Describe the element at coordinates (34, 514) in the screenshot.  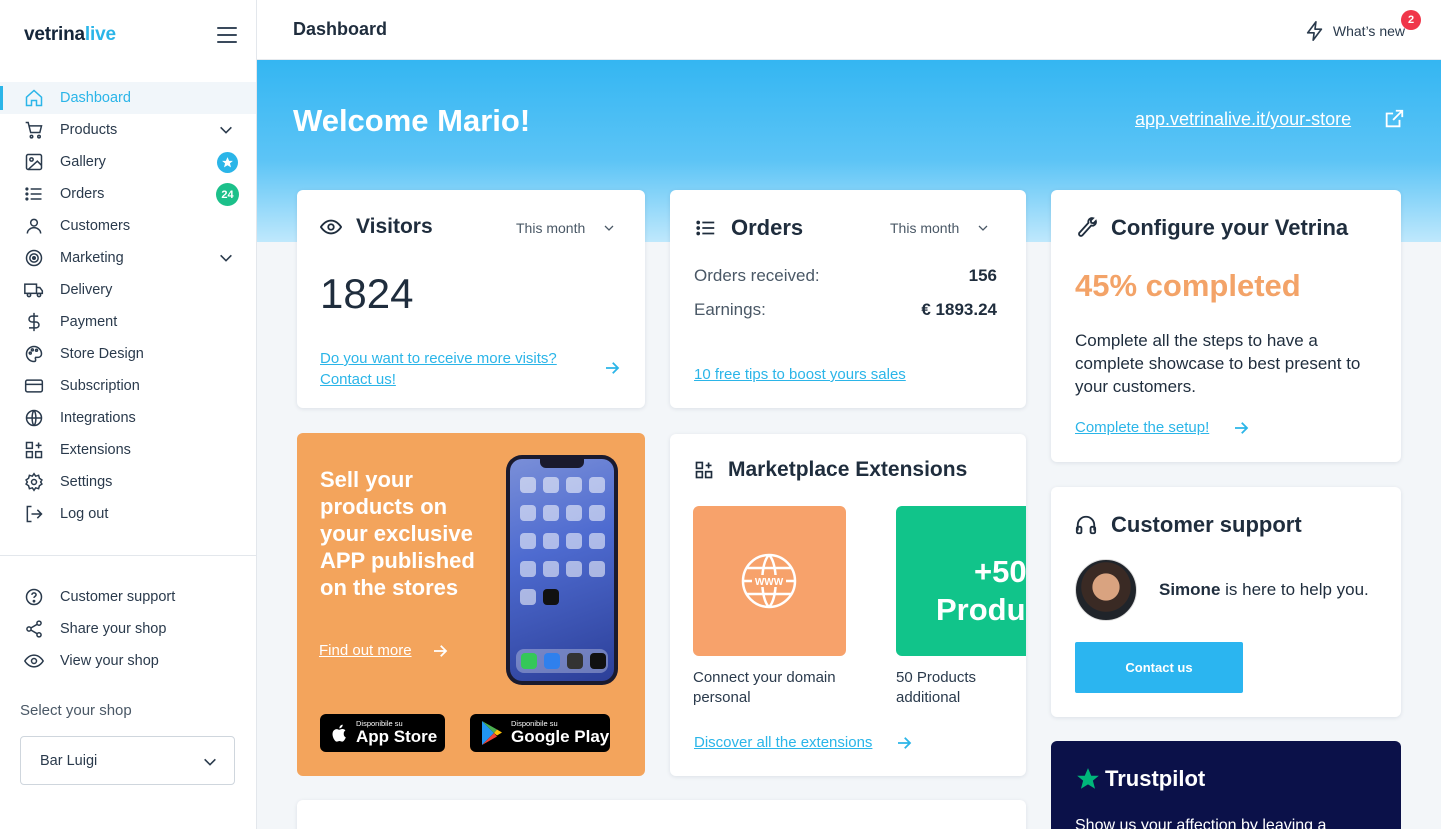
I see `logout-icon` at that location.